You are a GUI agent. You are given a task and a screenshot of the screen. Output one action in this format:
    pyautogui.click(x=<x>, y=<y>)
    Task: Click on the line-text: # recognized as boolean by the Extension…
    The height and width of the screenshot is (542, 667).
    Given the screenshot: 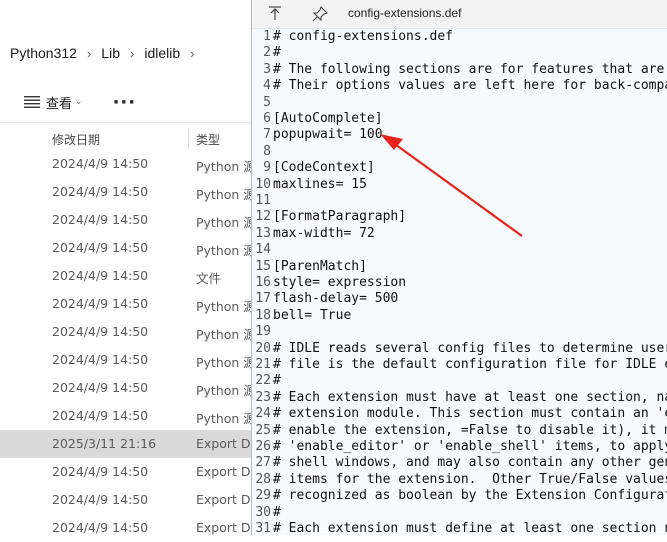 What is the action you would take?
    pyautogui.click(x=470, y=496)
    